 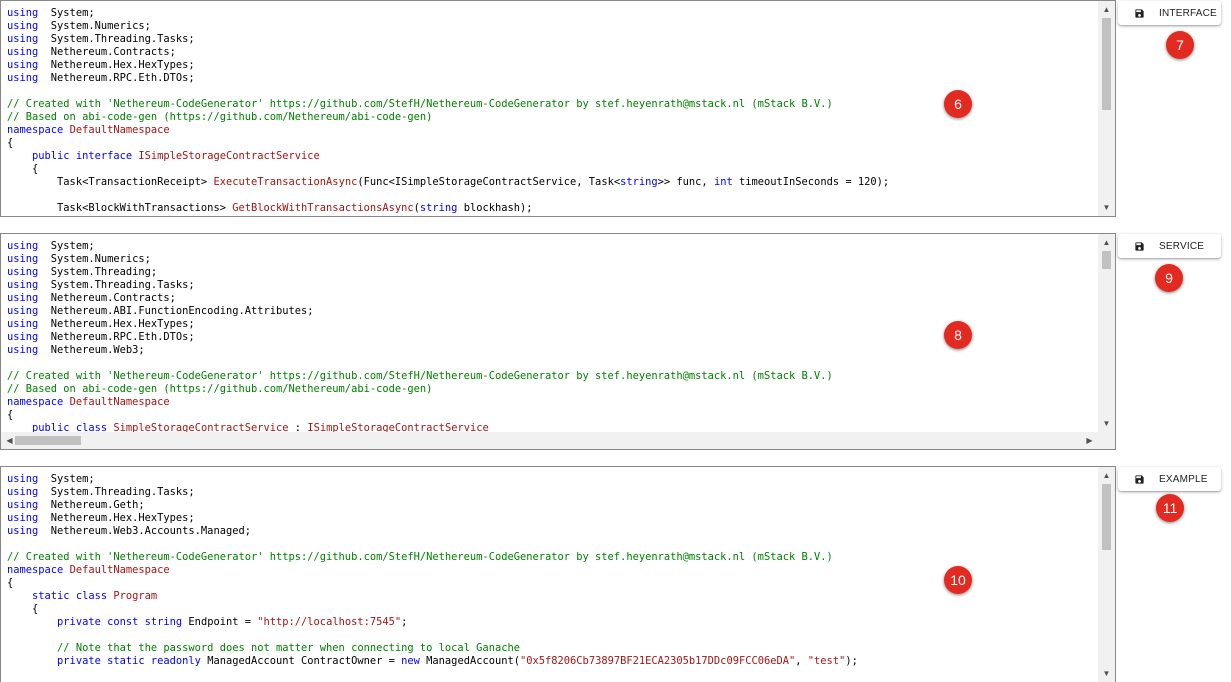 What do you see at coordinates (958, 335) in the screenshot?
I see `annotation-badge: 8` at bounding box center [958, 335].